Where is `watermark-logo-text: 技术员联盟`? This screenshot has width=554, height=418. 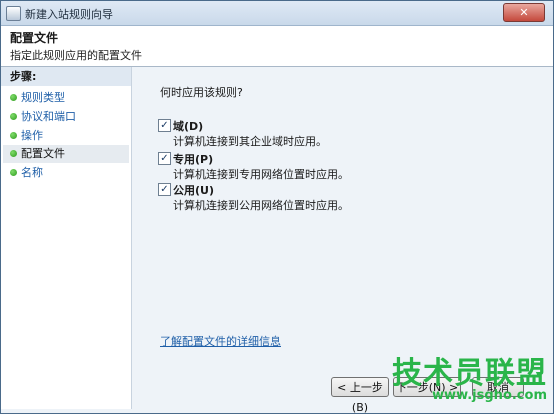
watermark-logo-text: 技术员联盟 is located at coordinates (469, 373).